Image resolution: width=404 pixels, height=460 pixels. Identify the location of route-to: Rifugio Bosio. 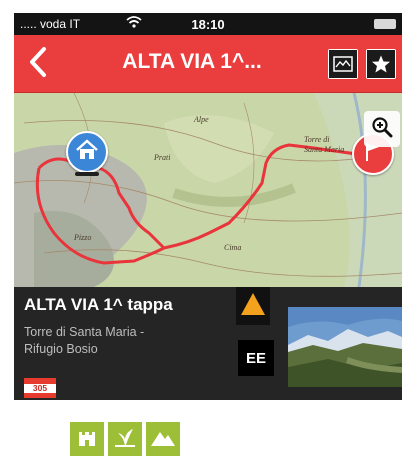
(61, 349).